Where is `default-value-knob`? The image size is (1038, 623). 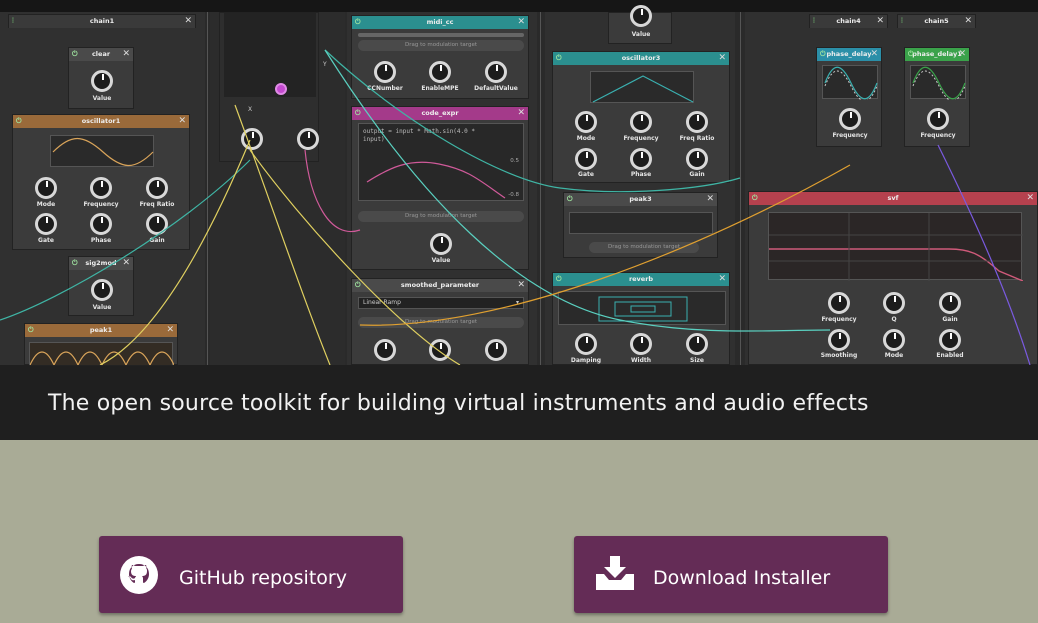
default-value-knob is located at coordinates (496, 72).